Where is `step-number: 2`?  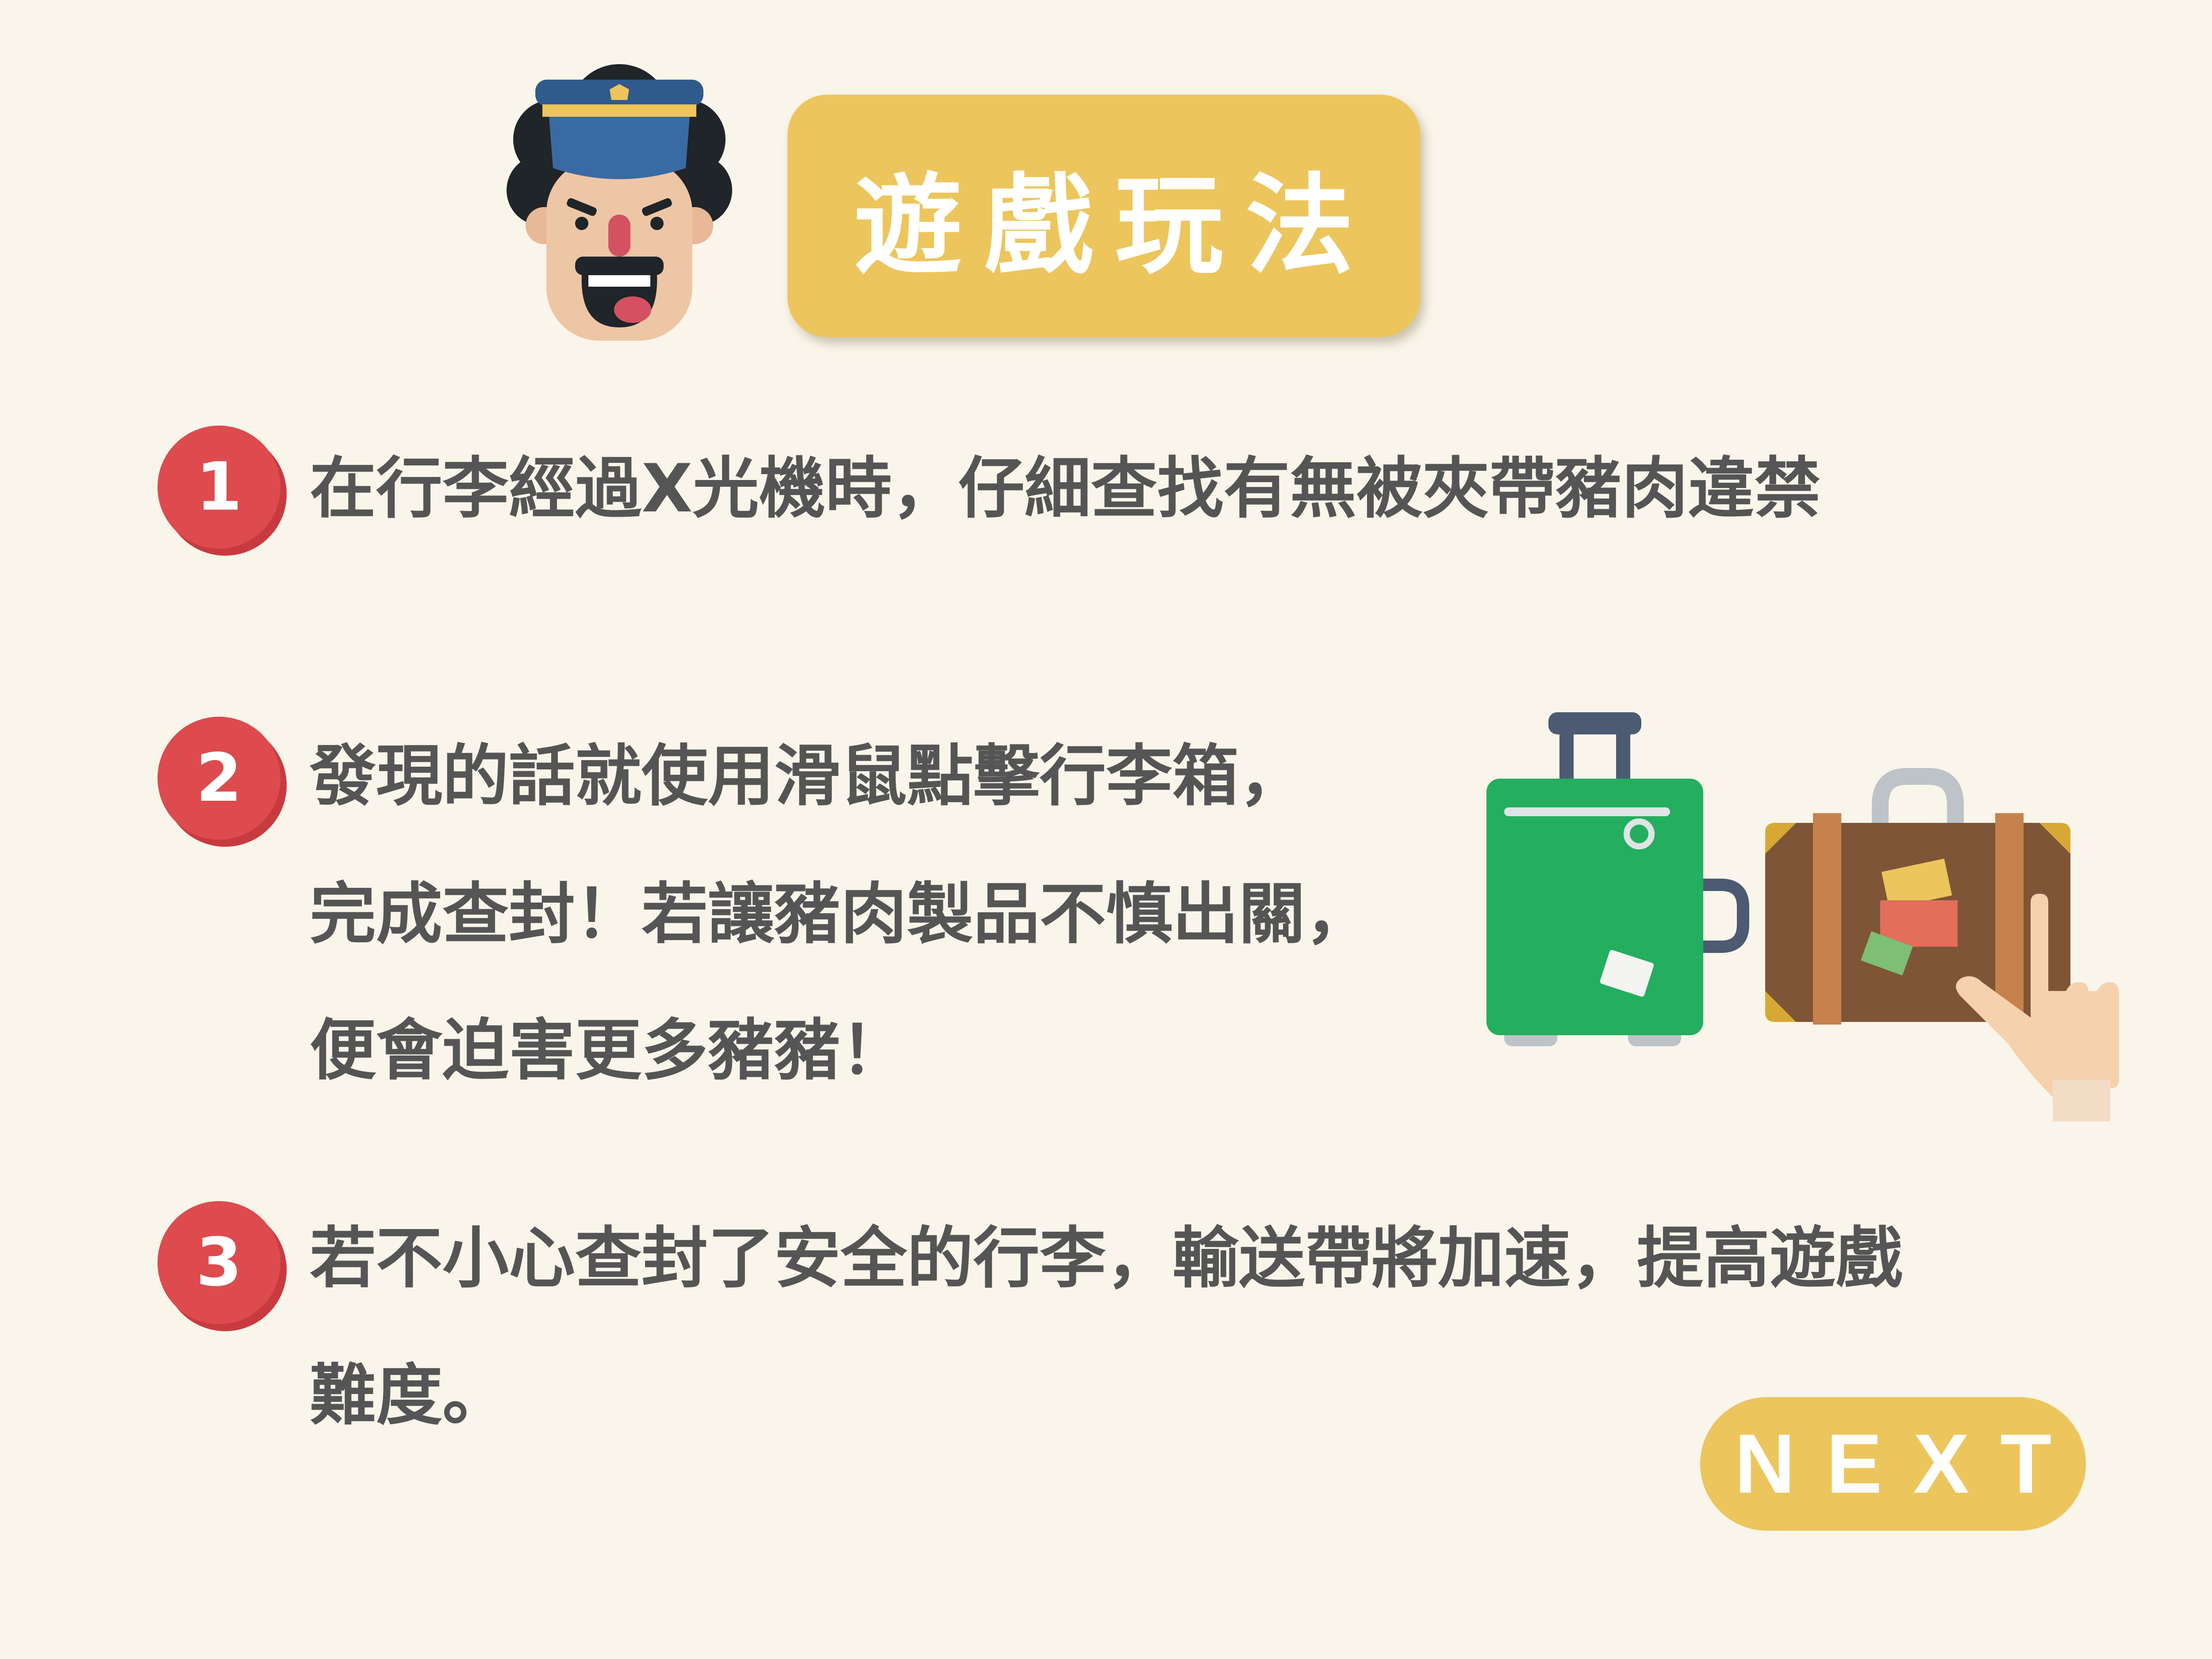
step-number: 2 is located at coordinates (219, 778).